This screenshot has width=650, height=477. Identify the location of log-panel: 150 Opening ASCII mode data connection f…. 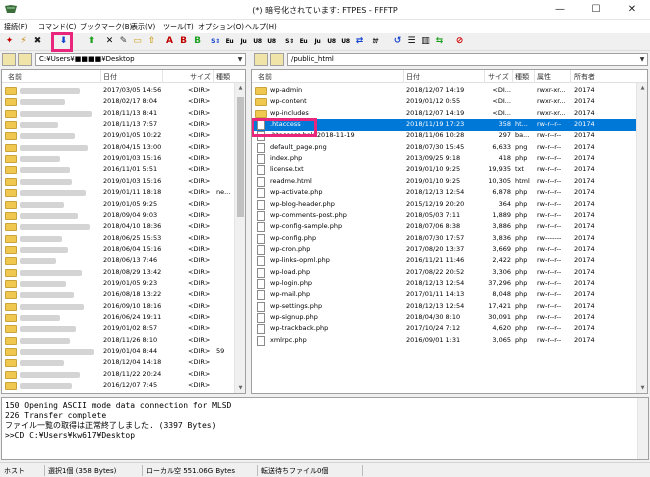
(325, 428).